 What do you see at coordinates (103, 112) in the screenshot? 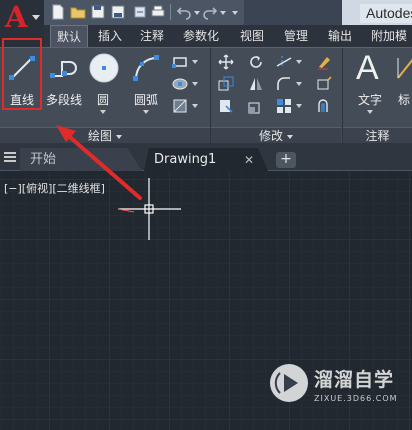
I see `circle-dropdown-icon` at bounding box center [103, 112].